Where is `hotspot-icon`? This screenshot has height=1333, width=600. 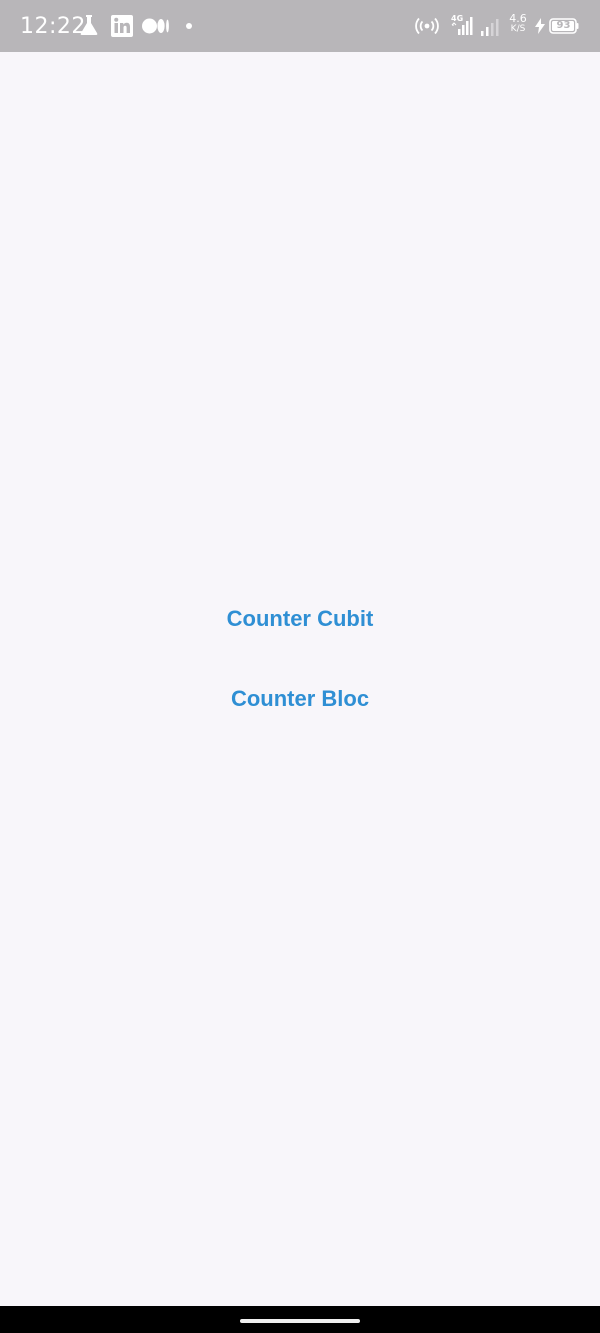
hotspot-icon is located at coordinates (427, 26).